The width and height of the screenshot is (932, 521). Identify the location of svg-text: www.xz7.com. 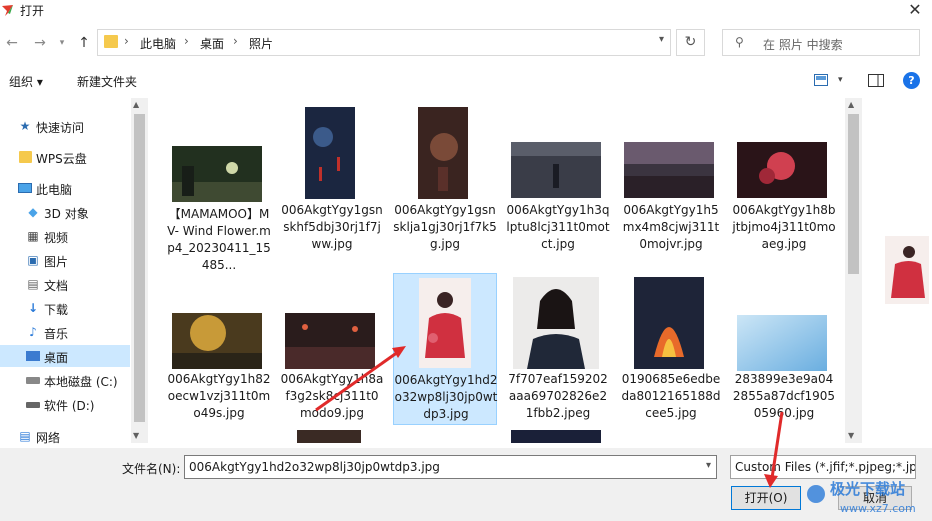
(878, 508).